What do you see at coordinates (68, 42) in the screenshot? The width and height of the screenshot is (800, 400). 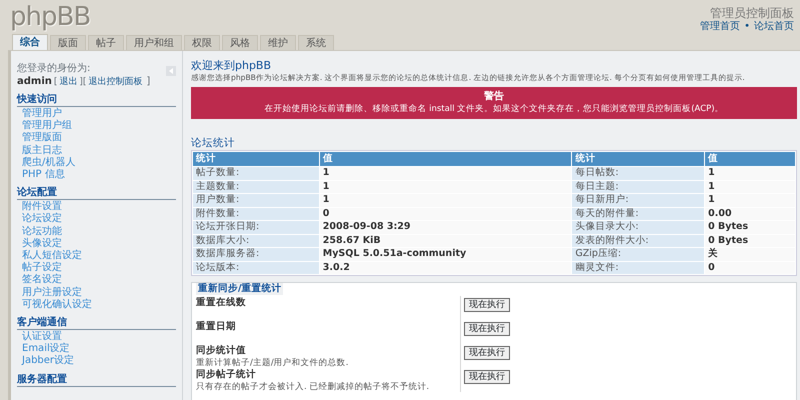 I see `tab: 版面` at bounding box center [68, 42].